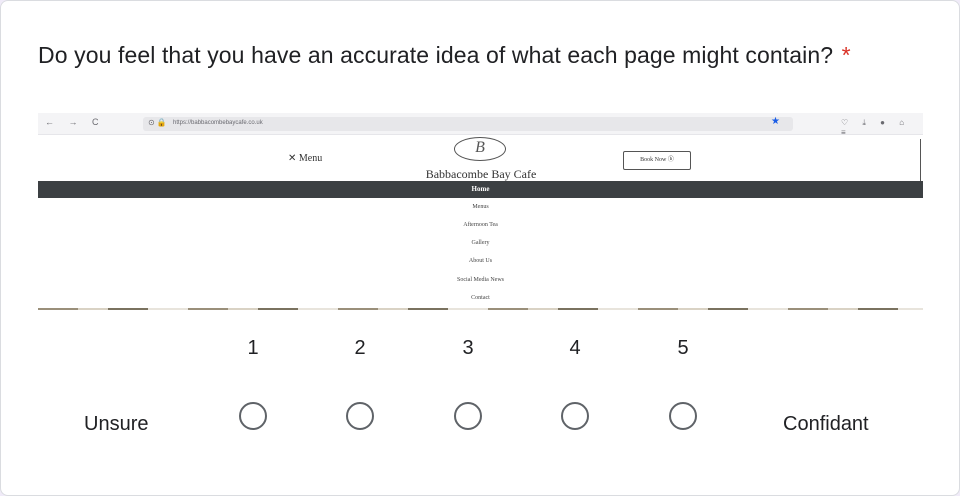 The image size is (960, 496). What do you see at coordinates (481, 174) in the screenshot?
I see `site-name: Babbacombe Bay Cafe` at bounding box center [481, 174].